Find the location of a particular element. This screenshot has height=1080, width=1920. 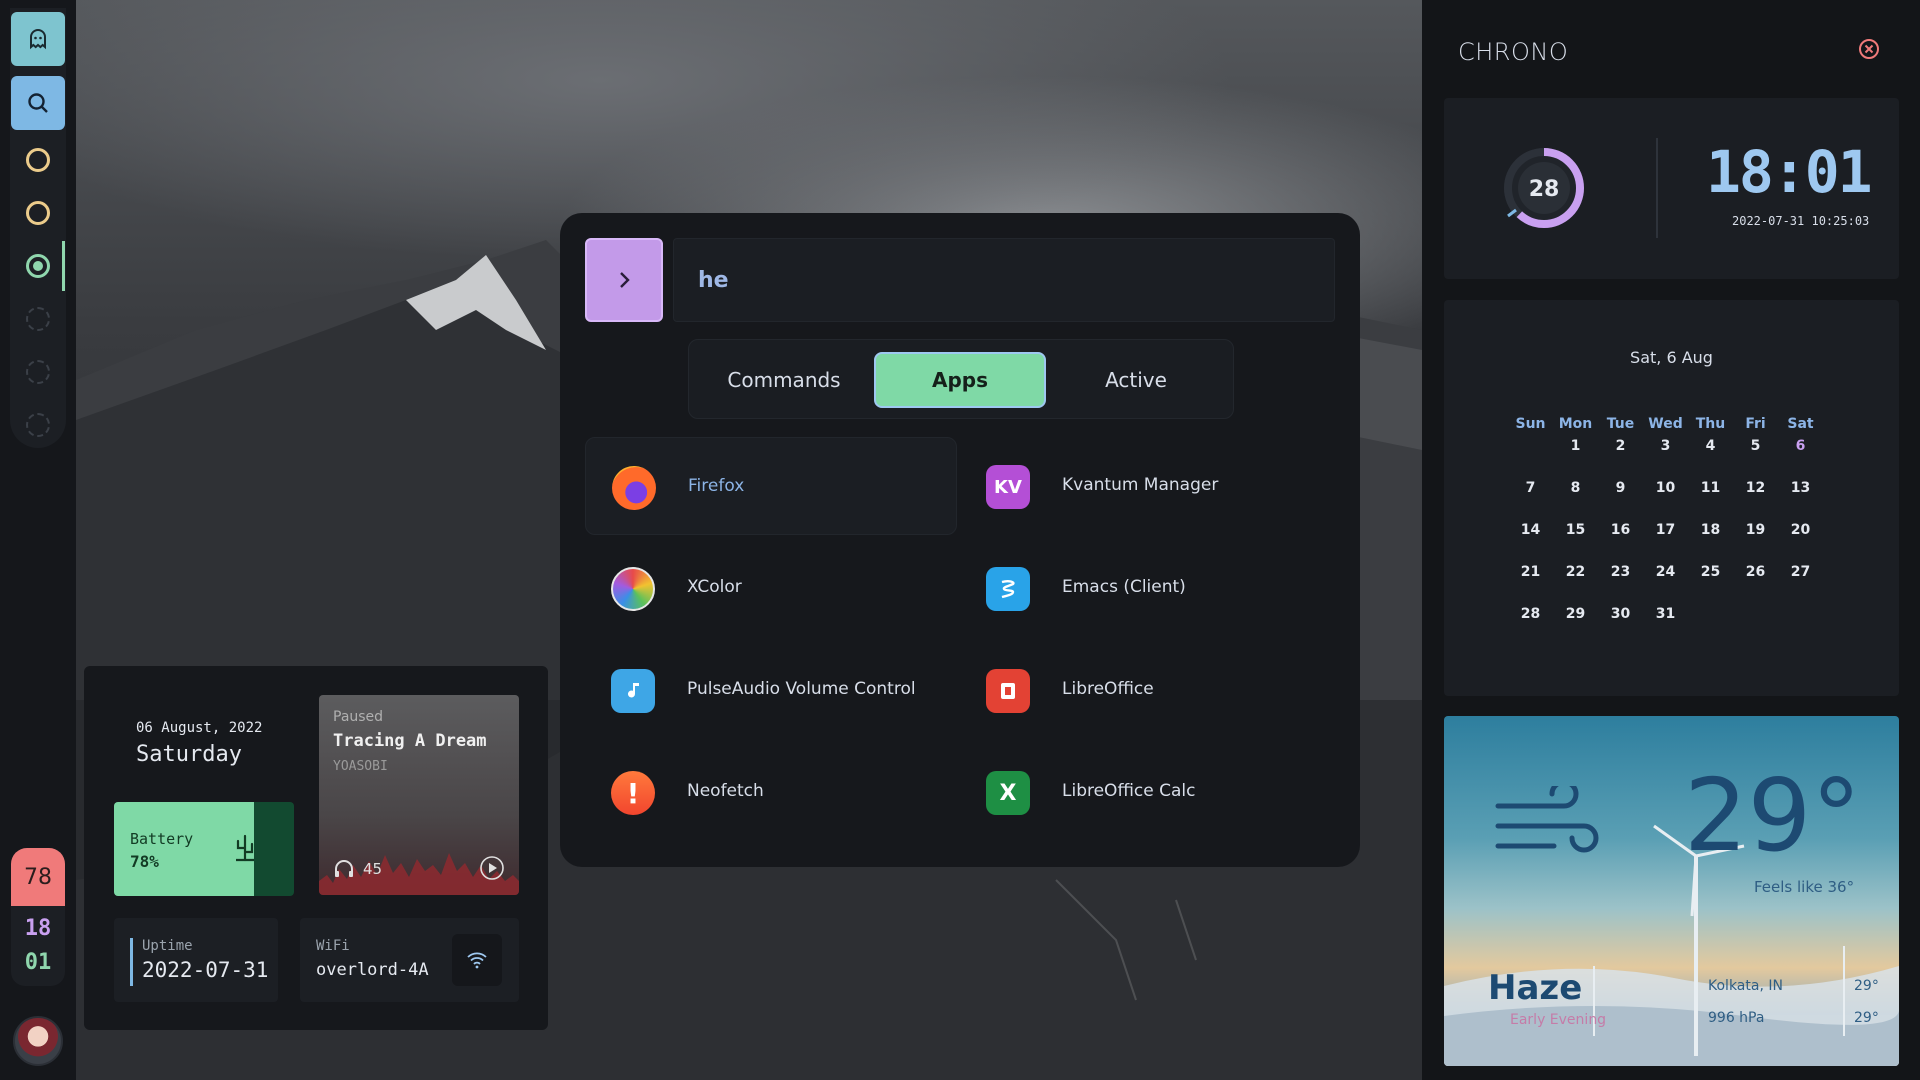

app-label: Emacs (Client) is located at coordinates (1124, 587).